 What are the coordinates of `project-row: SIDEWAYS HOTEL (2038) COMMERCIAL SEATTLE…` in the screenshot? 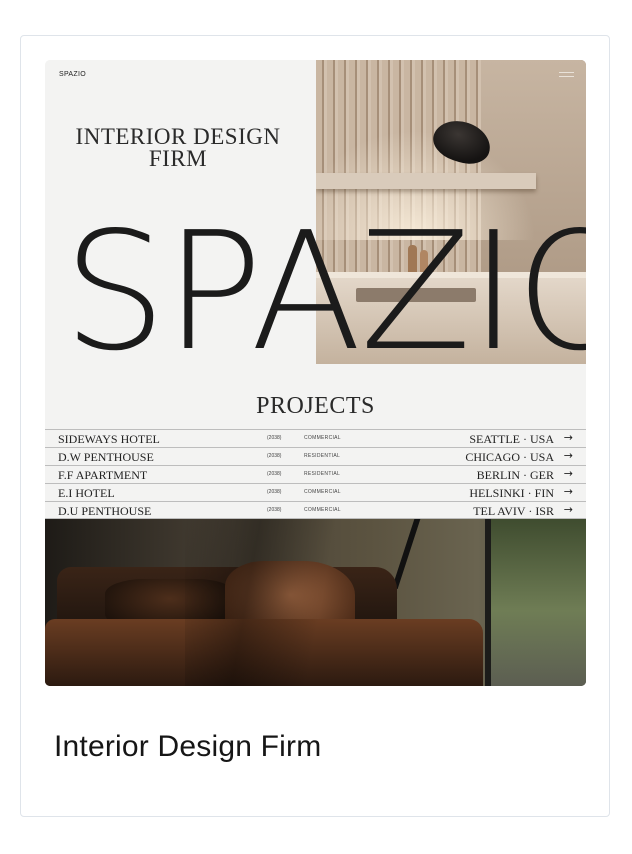 It's located at (315, 438).